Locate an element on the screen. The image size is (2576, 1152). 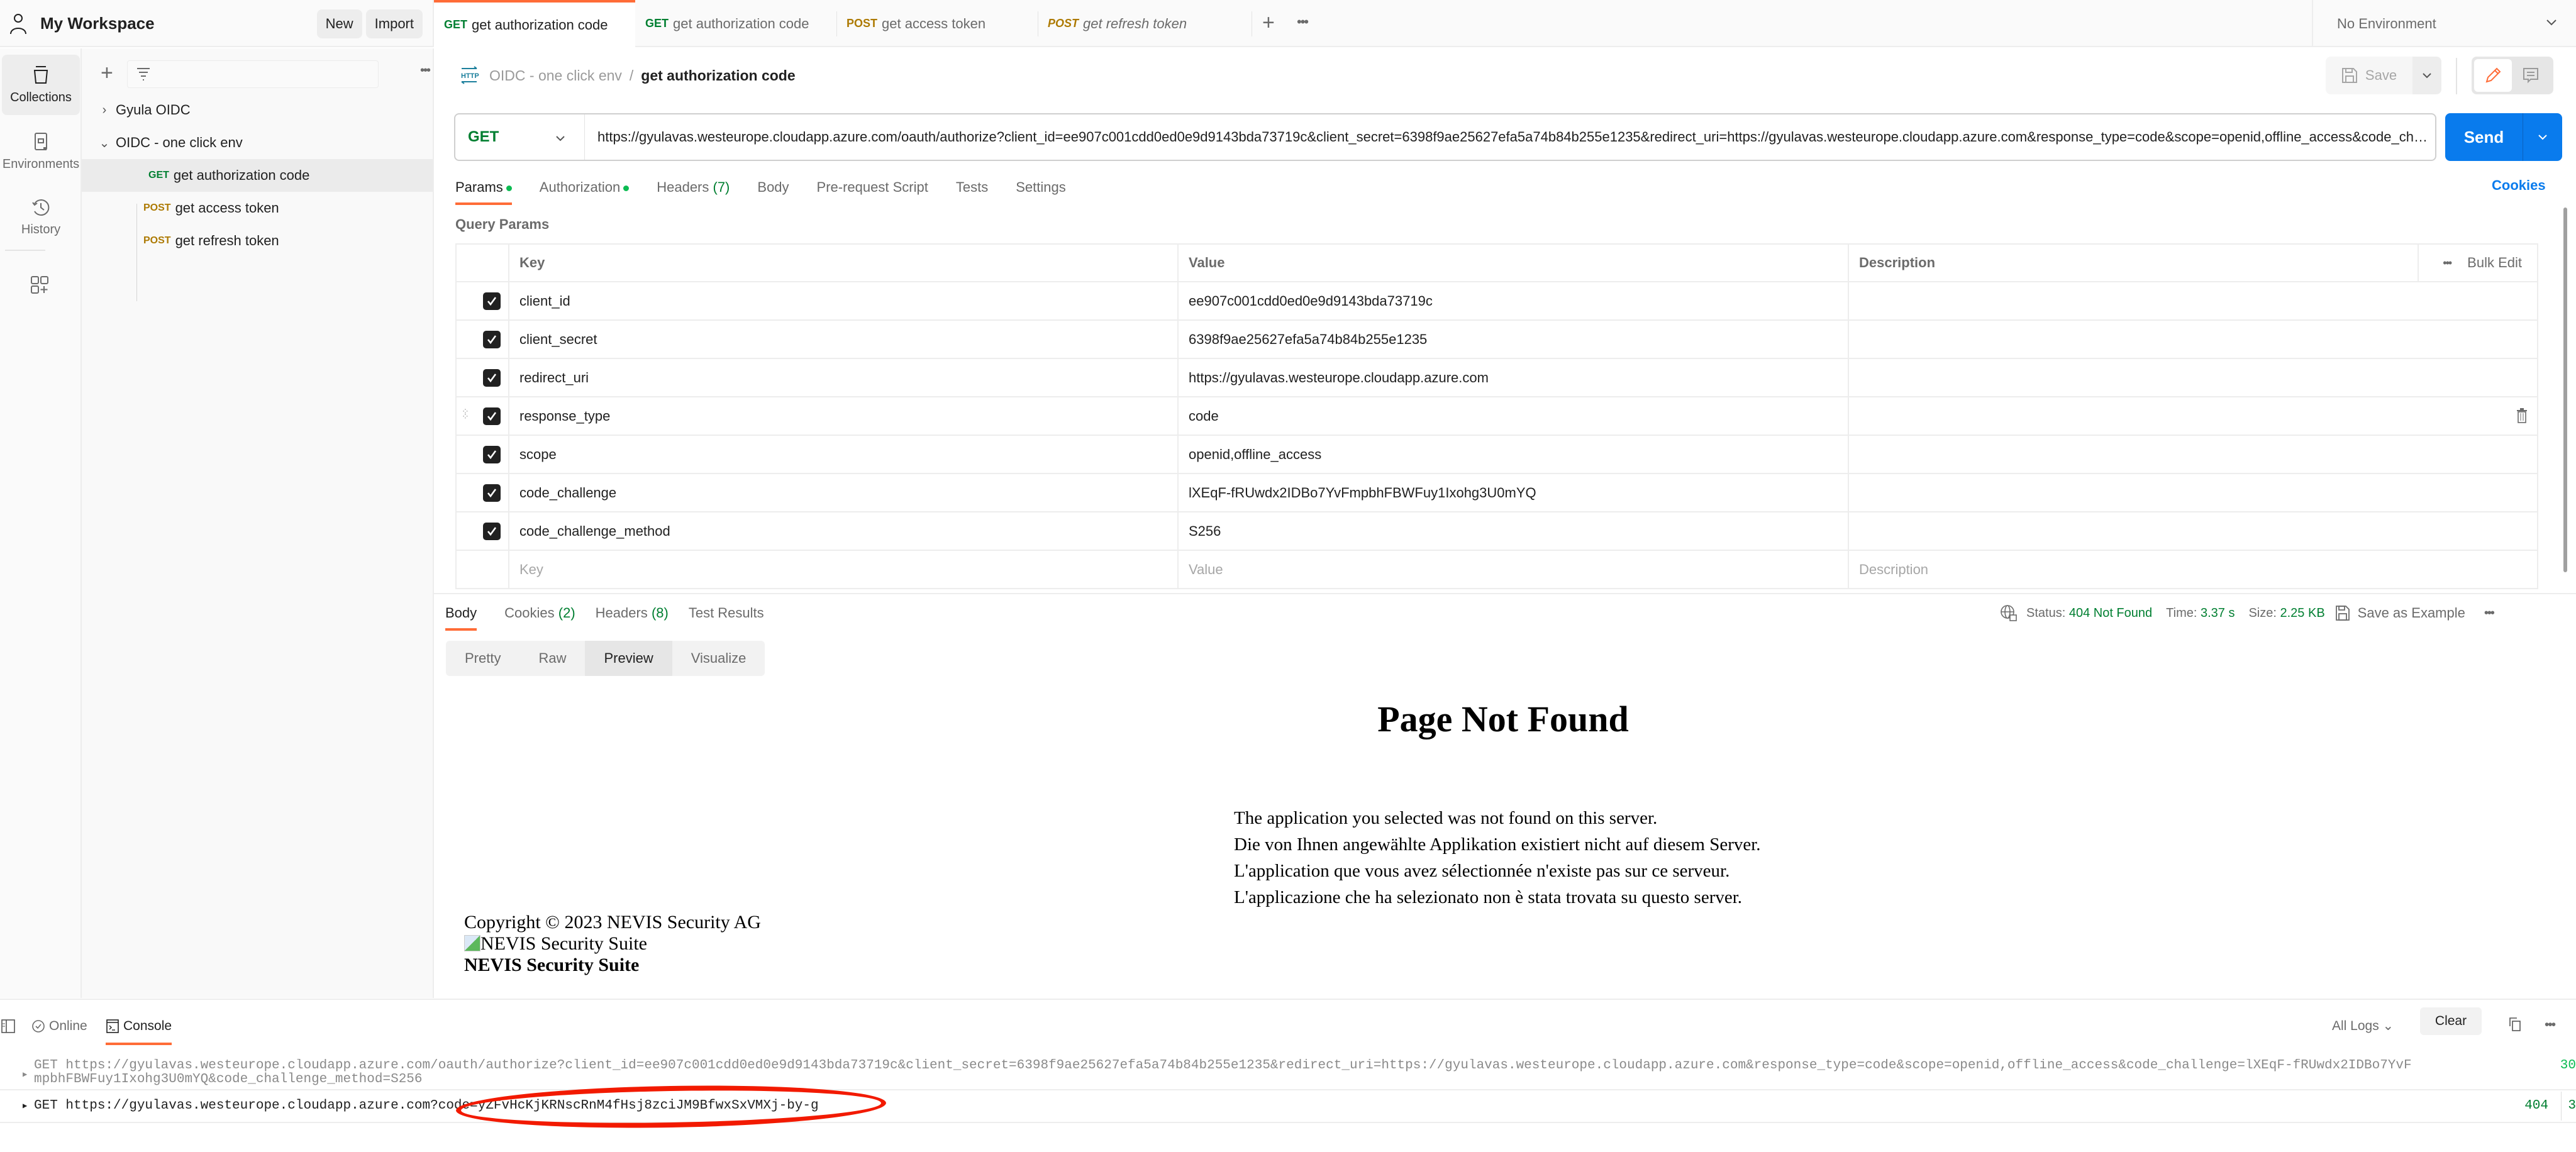
param-value: openid,offline_access is located at coordinates (1512, 454).